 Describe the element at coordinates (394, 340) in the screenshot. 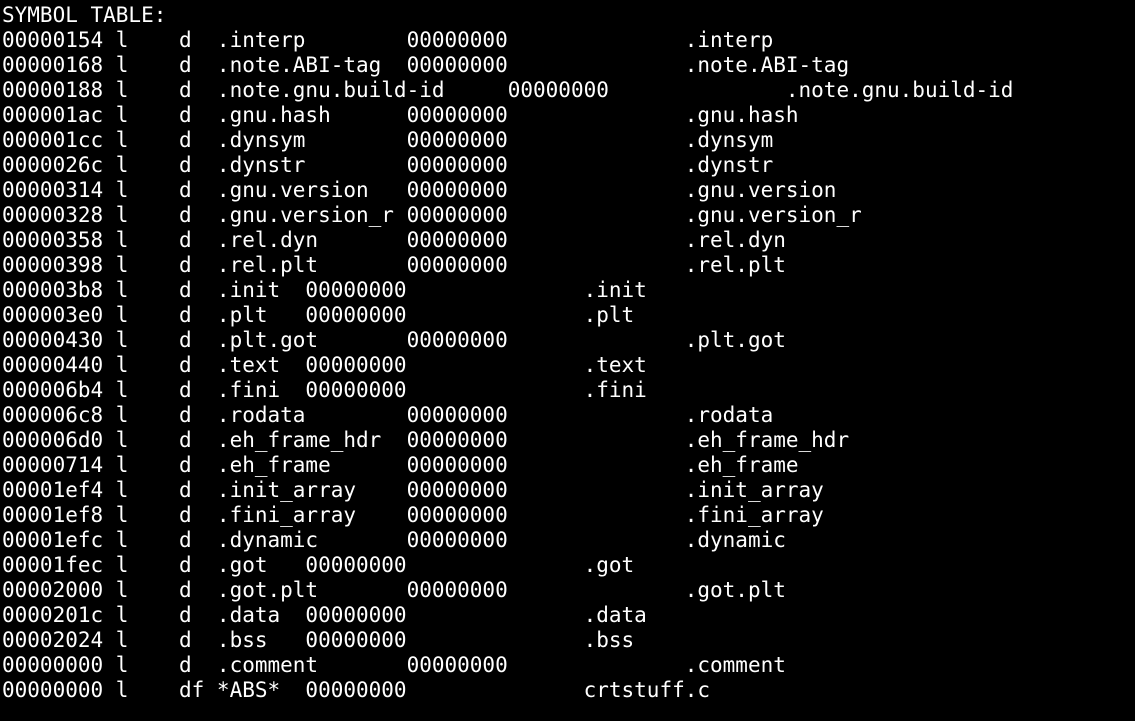

I see `symbol-row: 00000430 l d .plt.got 00000000 .plt.got` at that location.